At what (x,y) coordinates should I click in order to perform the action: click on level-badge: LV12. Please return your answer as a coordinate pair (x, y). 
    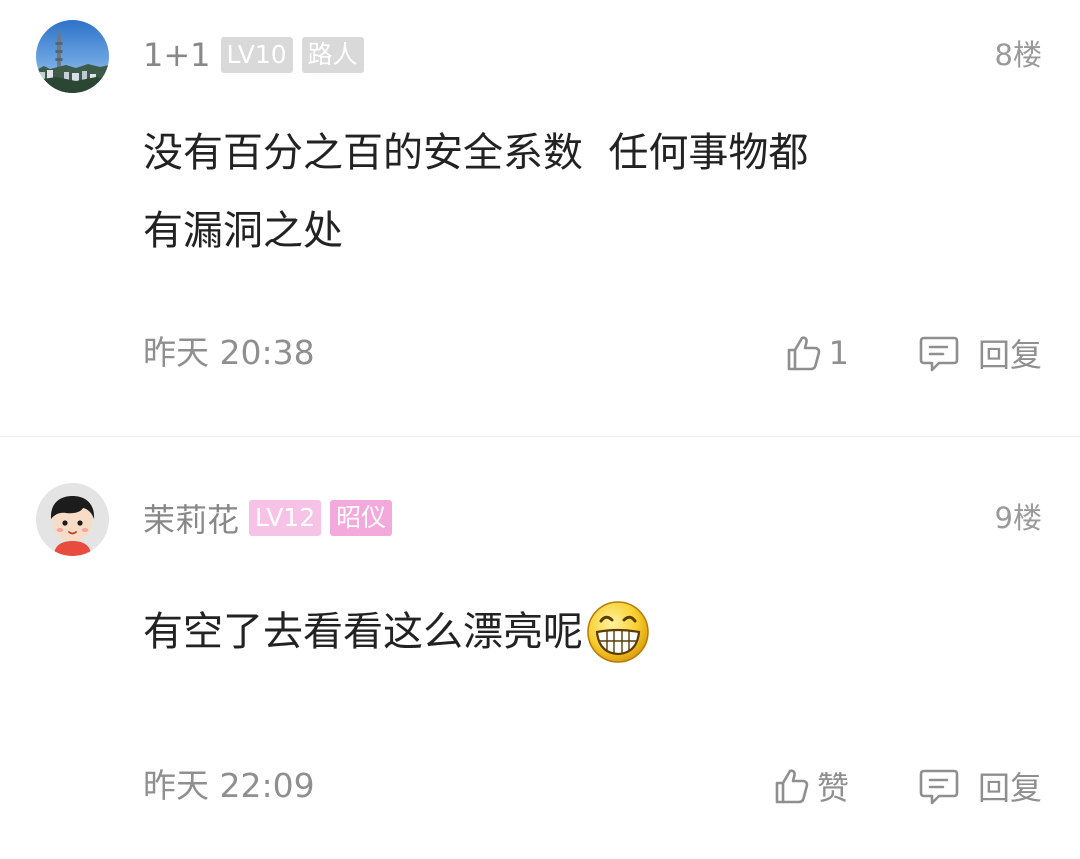
    Looking at the image, I should click on (285, 518).